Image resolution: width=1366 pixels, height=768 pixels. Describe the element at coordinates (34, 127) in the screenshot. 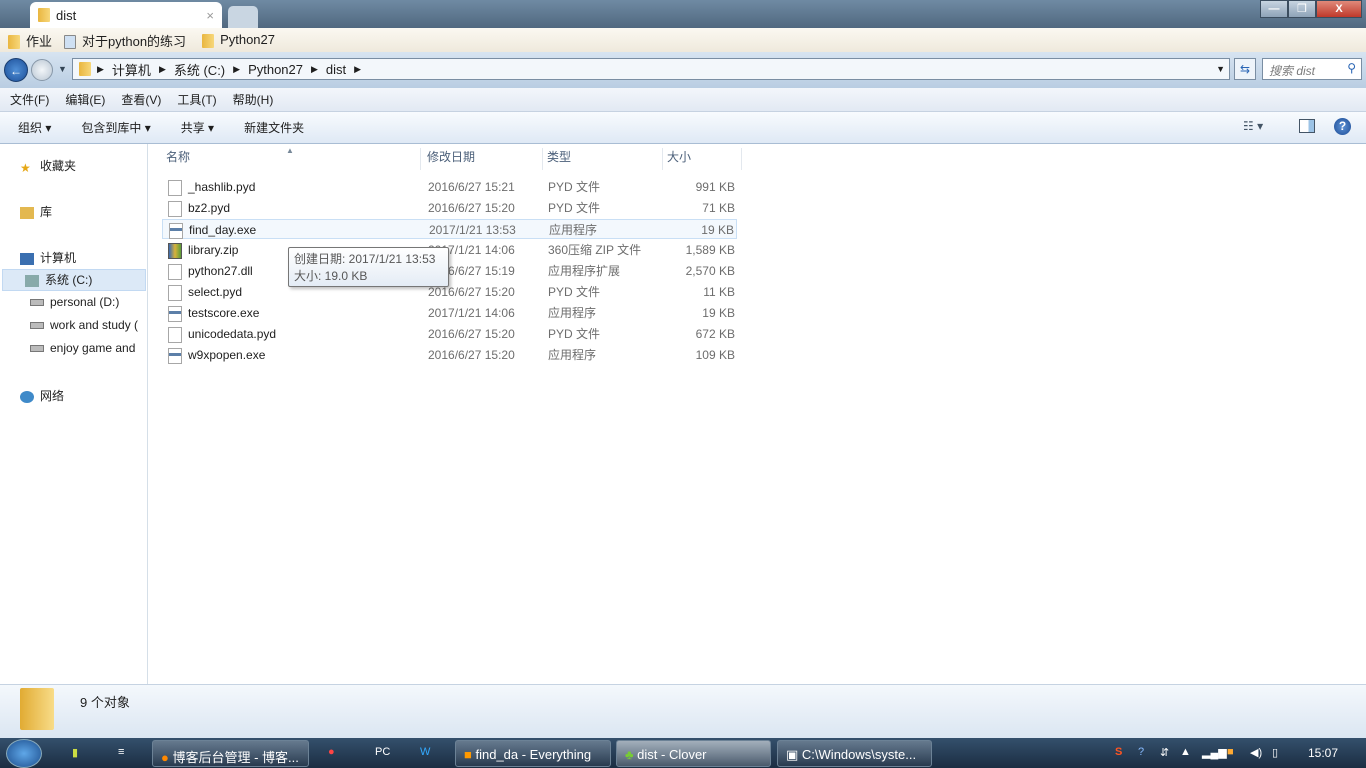

I see `organize-button: 组织 ▾` at that location.